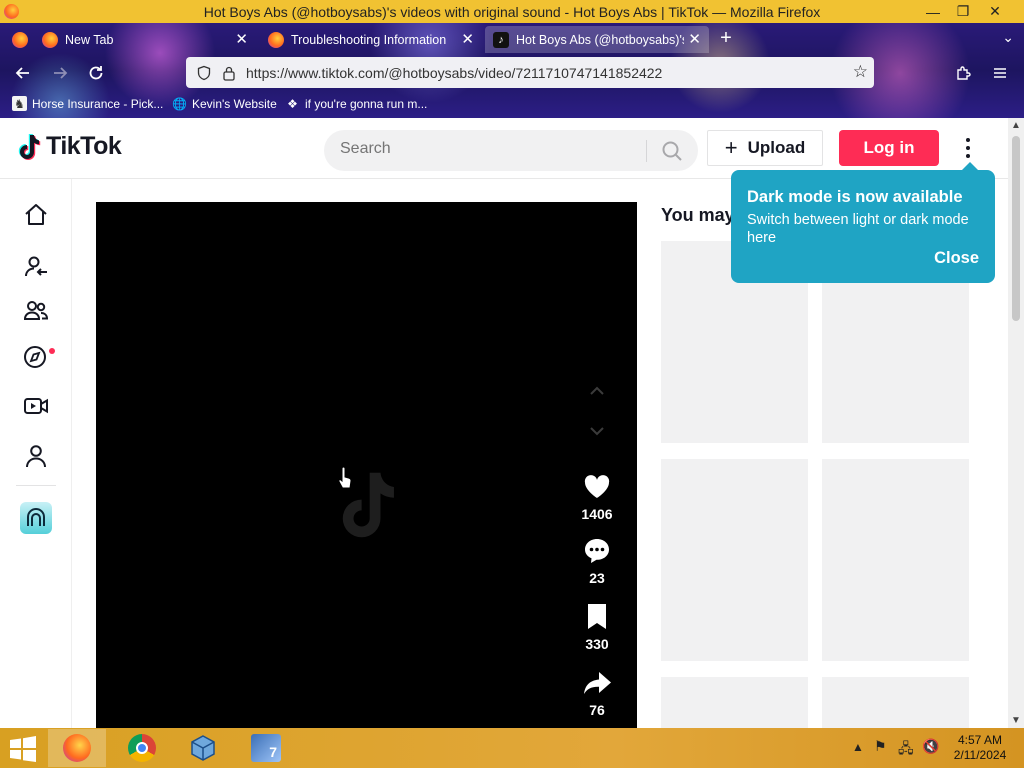 The height and width of the screenshot is (768, 1024). I want to click on more-menu-icon, so click(968, 148).